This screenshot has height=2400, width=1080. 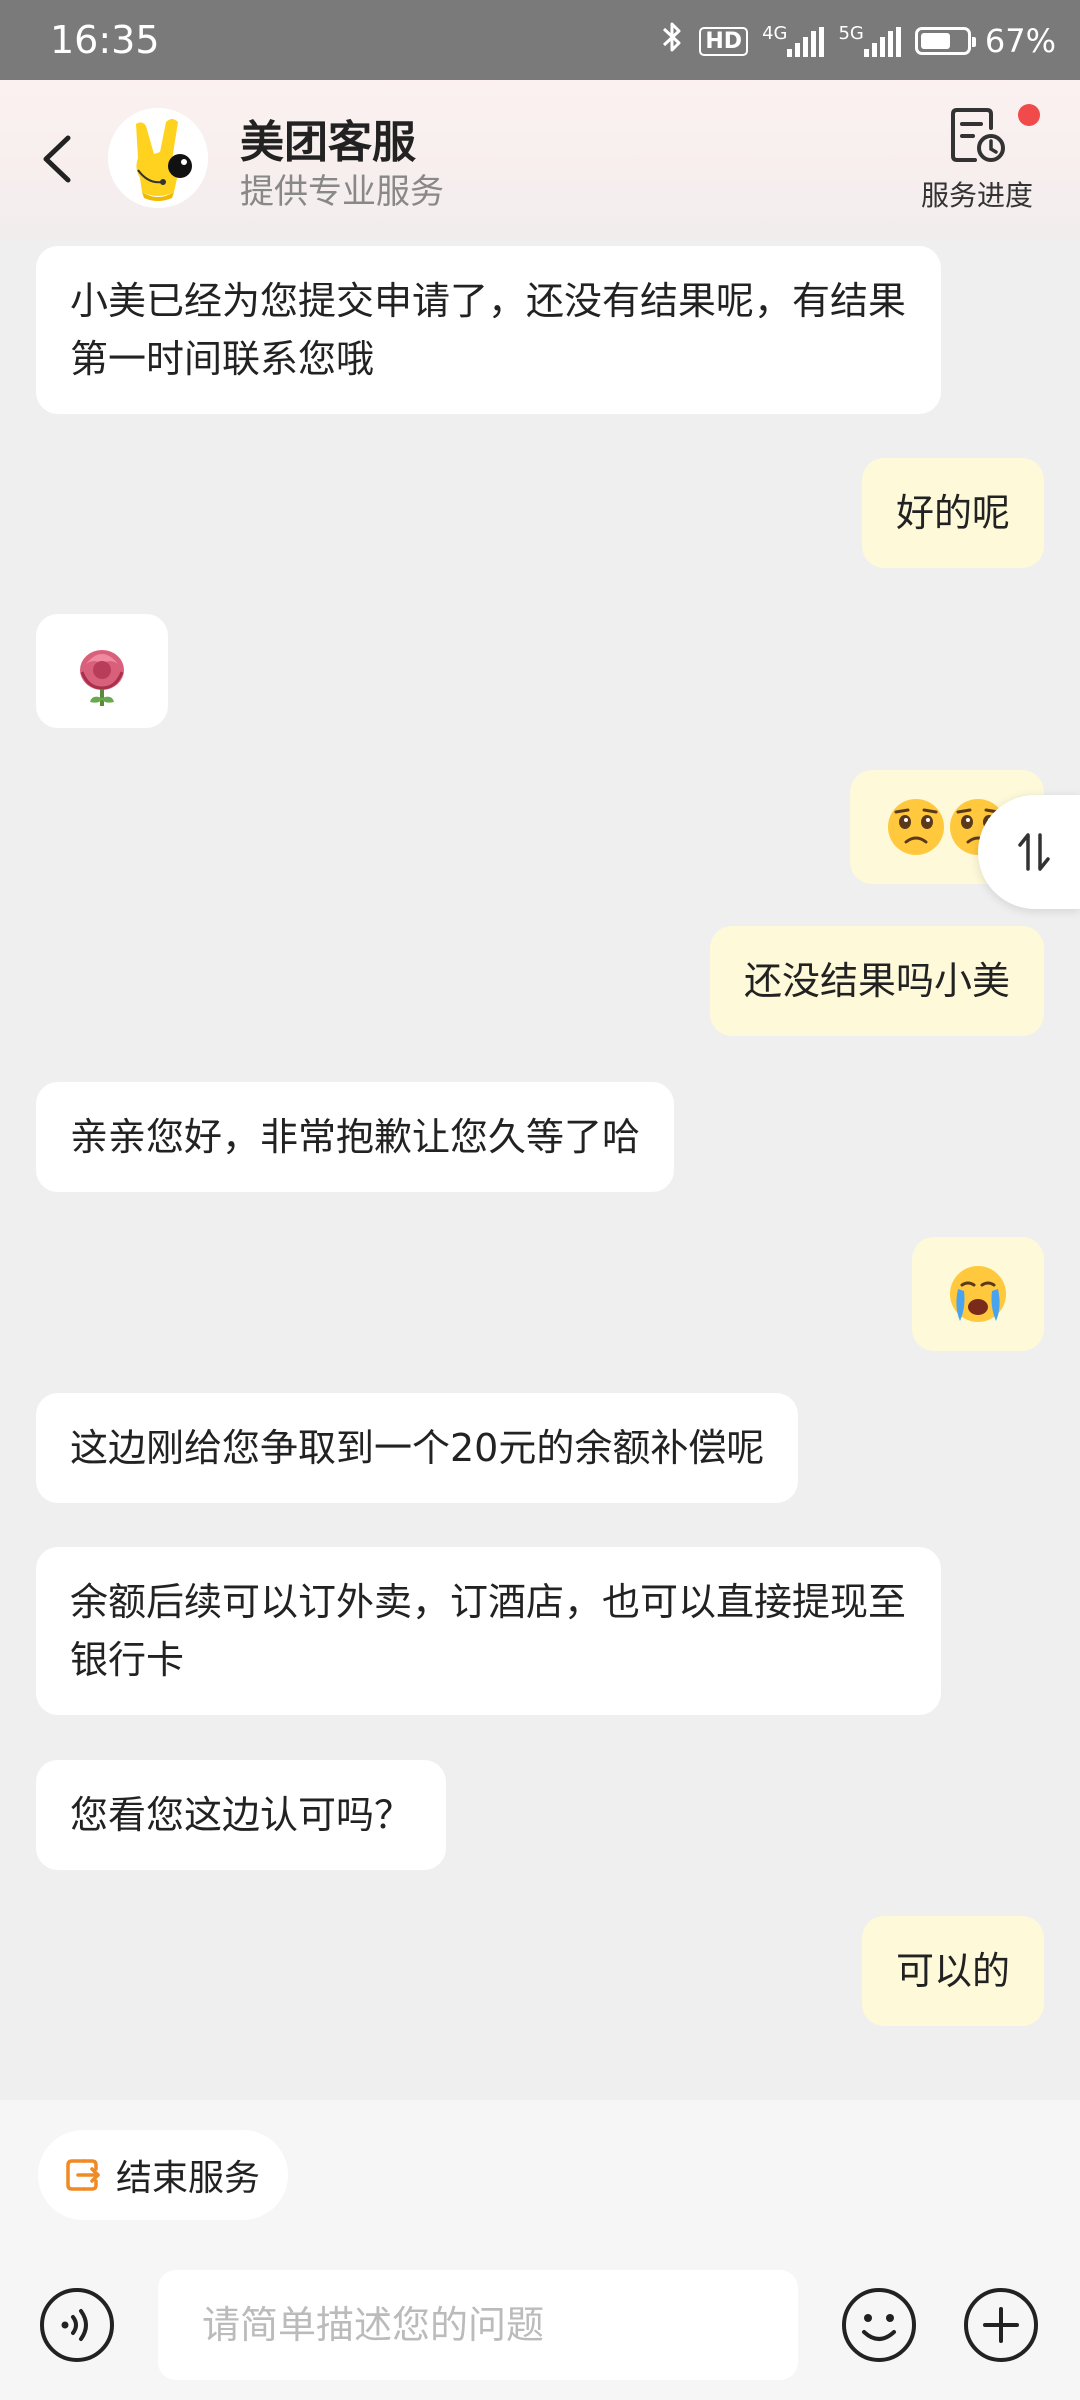 I want to click on smiley-icon, so click(x=879, y=2325).